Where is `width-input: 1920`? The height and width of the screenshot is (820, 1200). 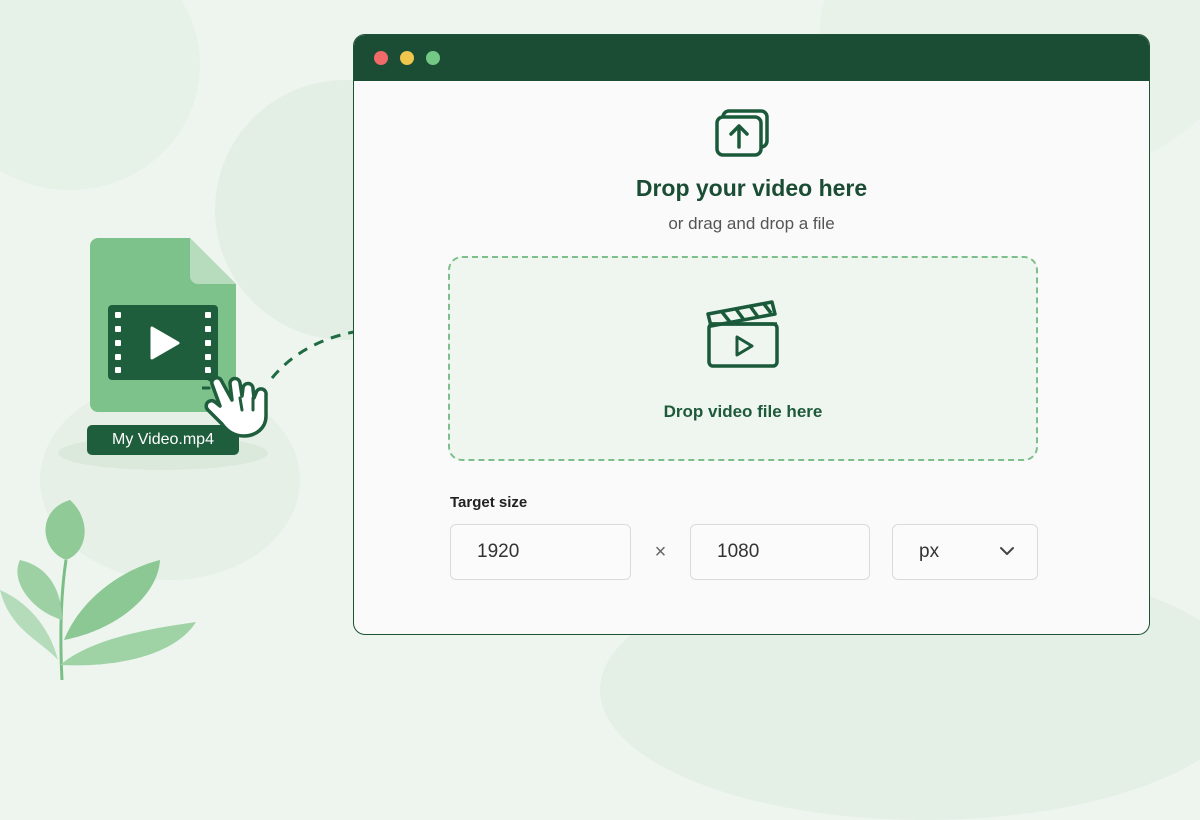 width-input: 1920 is located at coordinates (540, 552).